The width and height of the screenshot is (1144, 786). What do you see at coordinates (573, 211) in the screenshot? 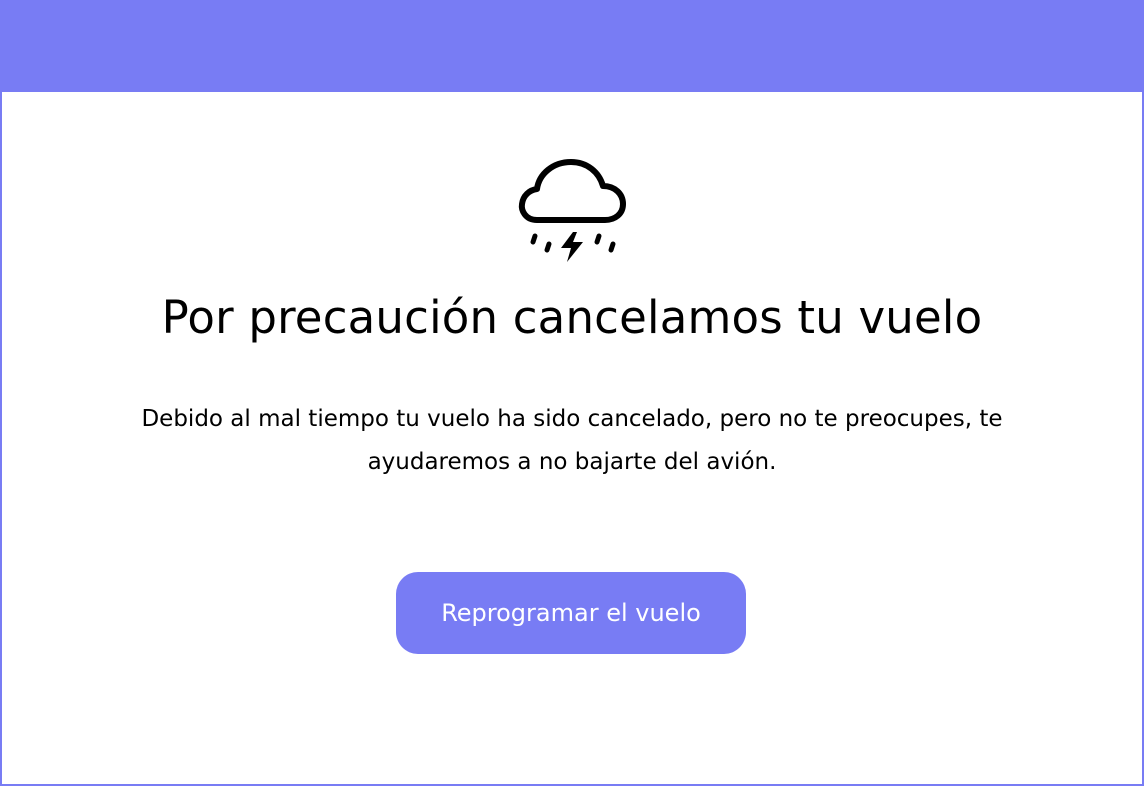
I see `storm-cloud-lightning-icon` at bounding box center [573, 211].